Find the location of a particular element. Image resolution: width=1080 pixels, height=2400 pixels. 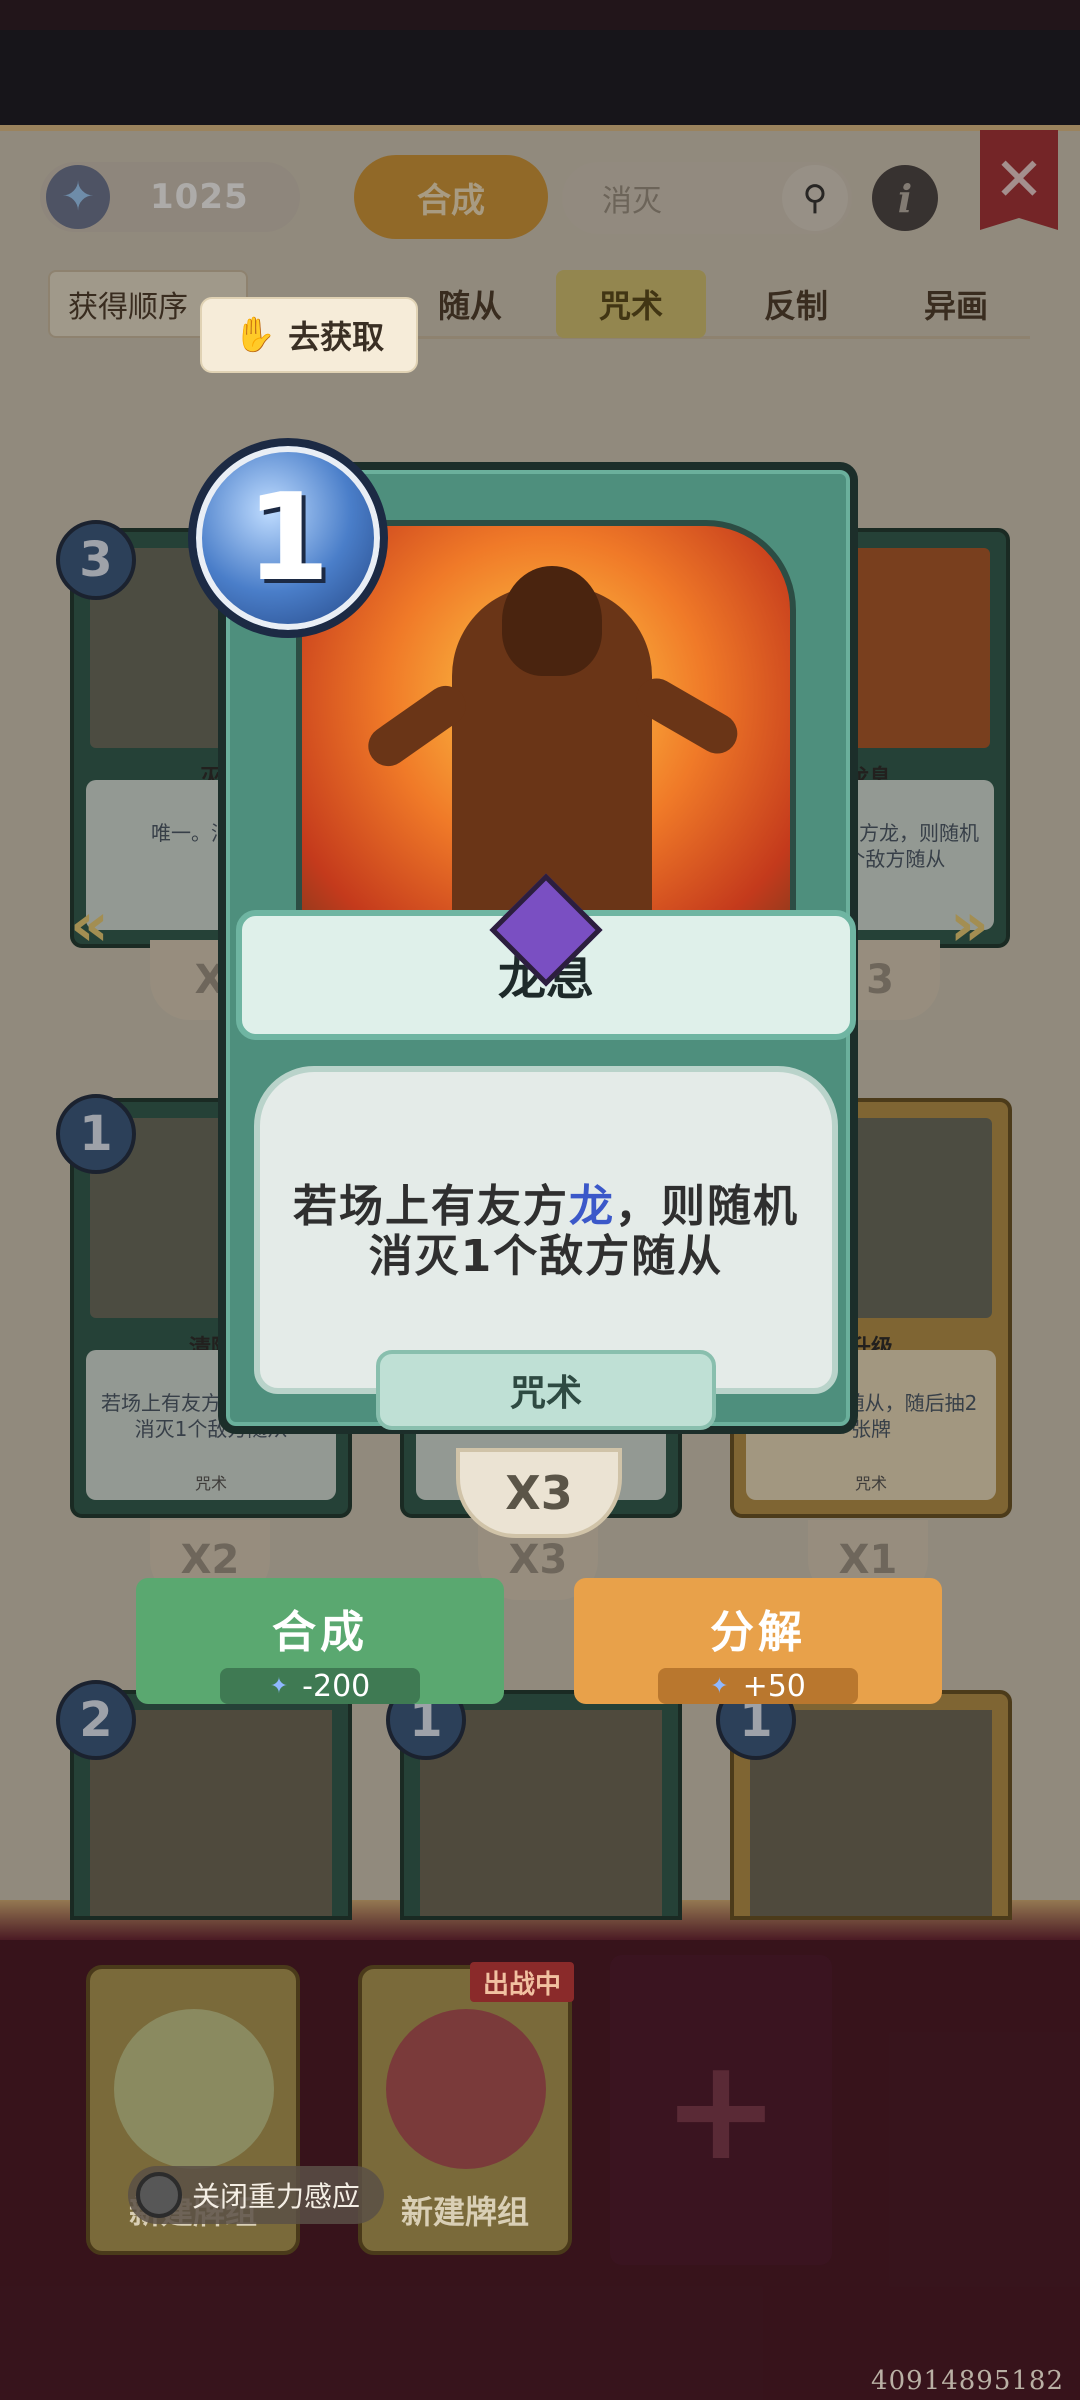

owned-count: X3 is located at coordinates (539, 1493).